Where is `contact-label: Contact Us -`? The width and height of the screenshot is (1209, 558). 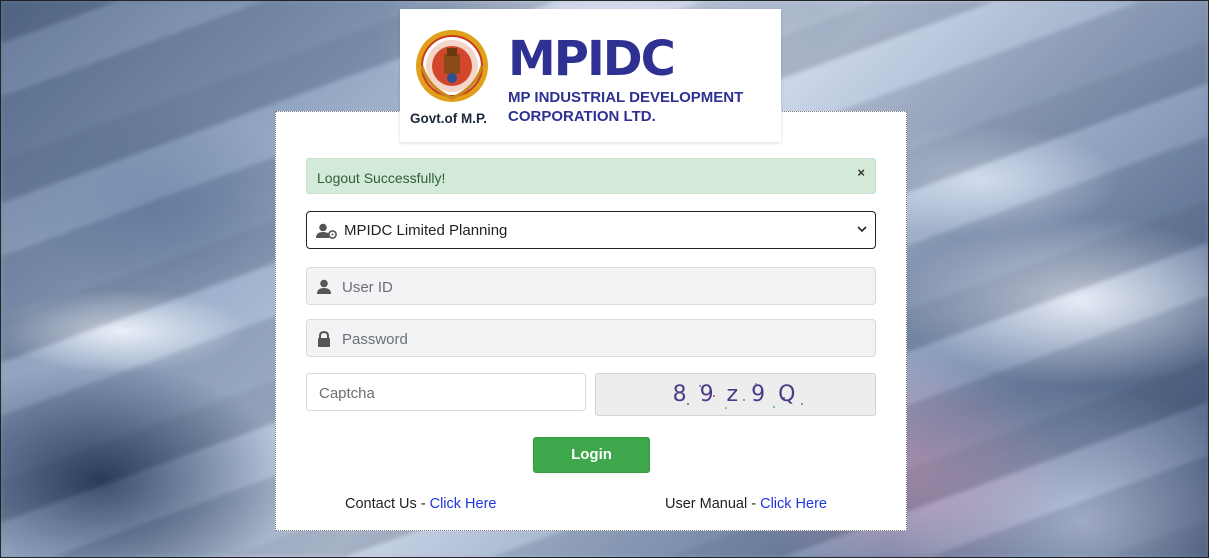 contact-label: Contact Us - is located at coordinates (387, 504).